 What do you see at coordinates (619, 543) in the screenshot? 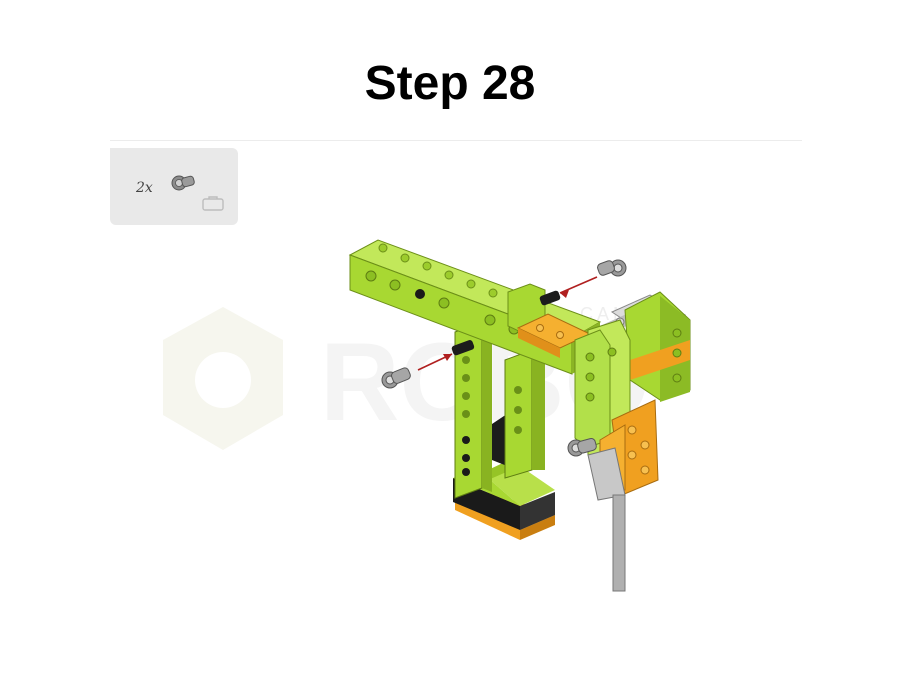
I see `gray-axle` at bounding box center [619, 543].